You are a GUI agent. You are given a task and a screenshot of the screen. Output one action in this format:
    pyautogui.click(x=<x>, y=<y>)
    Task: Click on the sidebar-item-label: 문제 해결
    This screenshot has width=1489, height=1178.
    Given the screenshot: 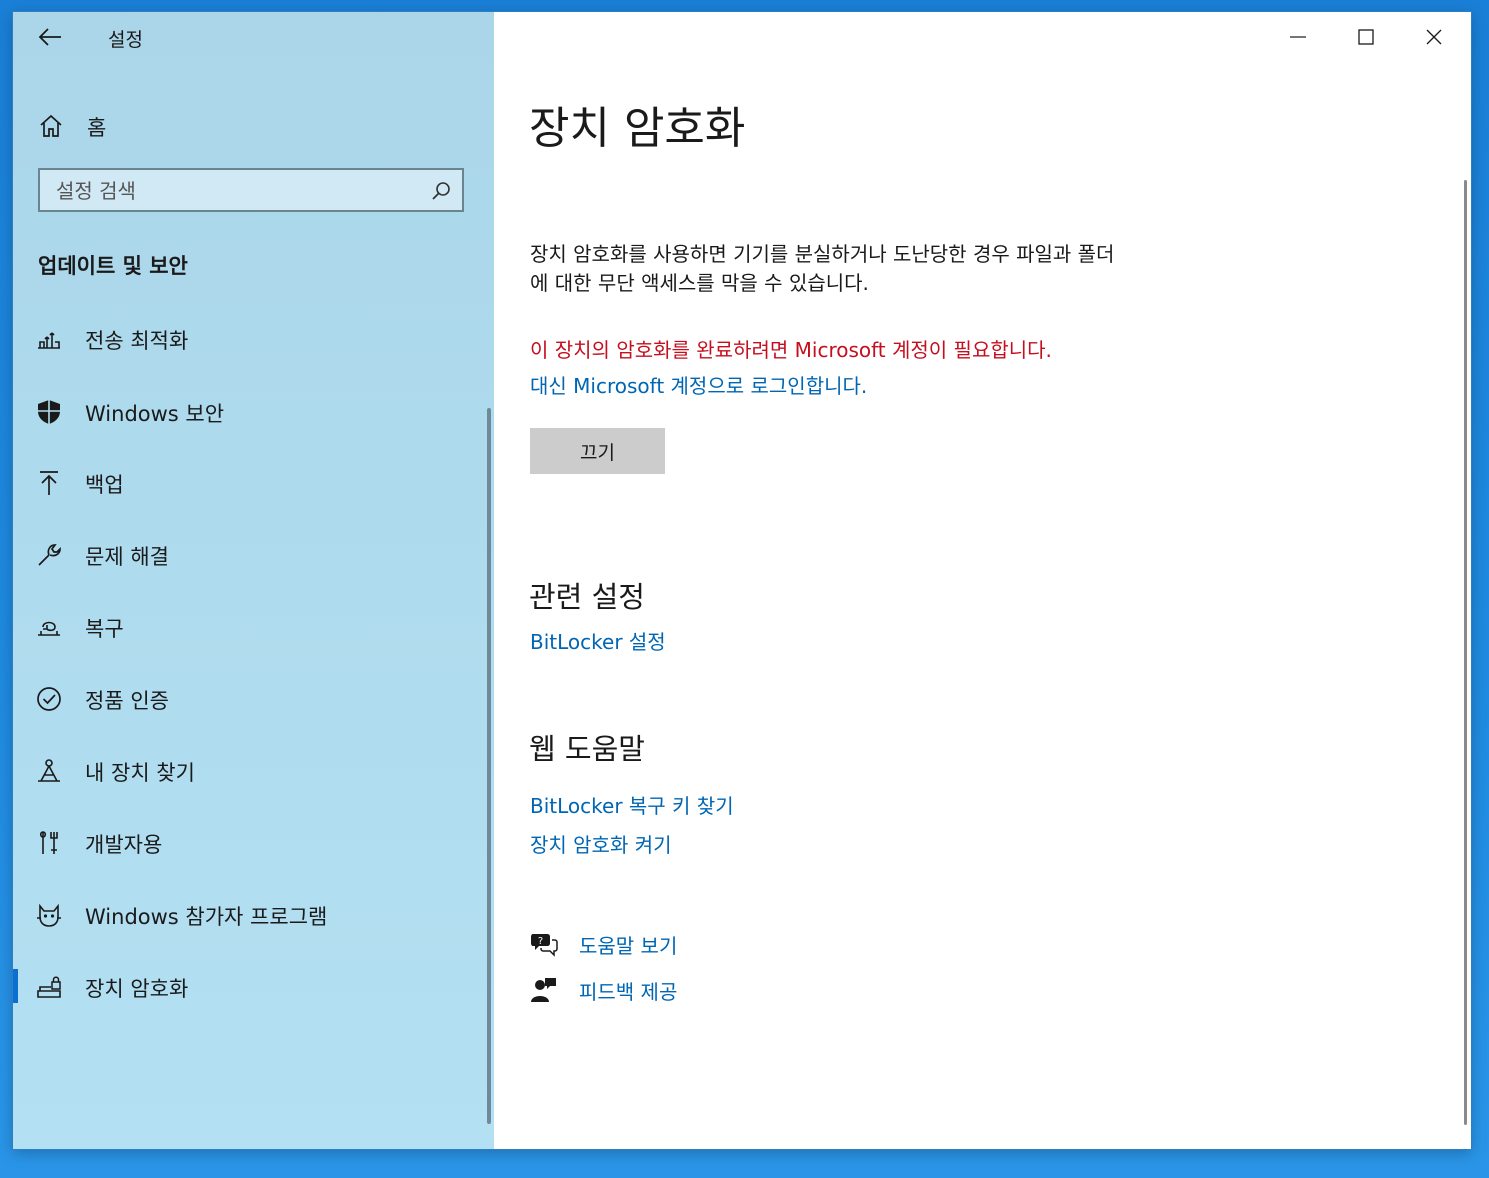 What is the action you would take?
    pyautogui.click(x=127, y=557)
    